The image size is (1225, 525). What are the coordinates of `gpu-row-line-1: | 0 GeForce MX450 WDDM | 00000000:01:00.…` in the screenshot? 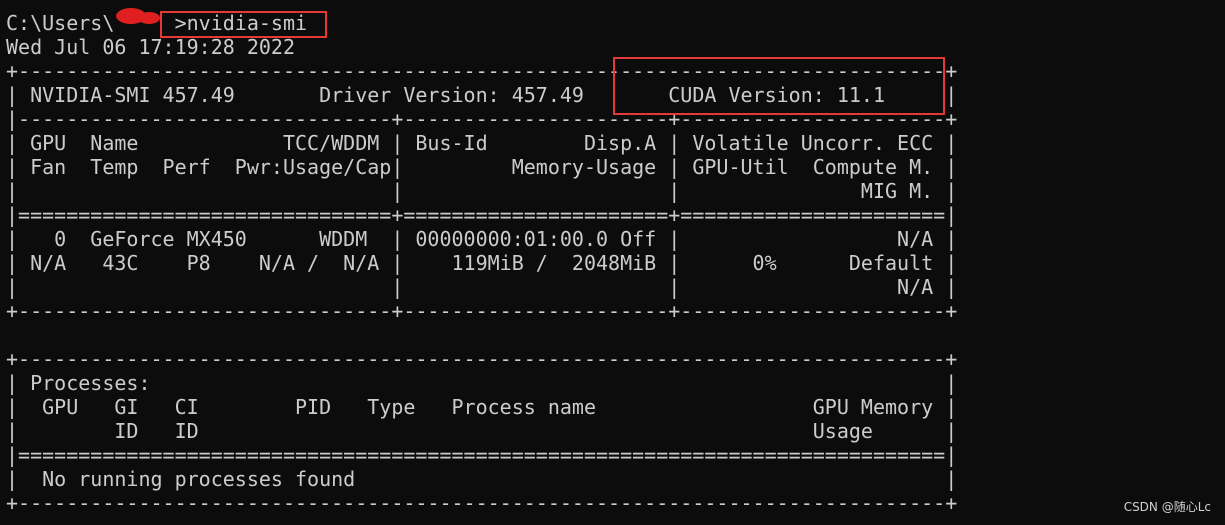 It's located at (482, 239).